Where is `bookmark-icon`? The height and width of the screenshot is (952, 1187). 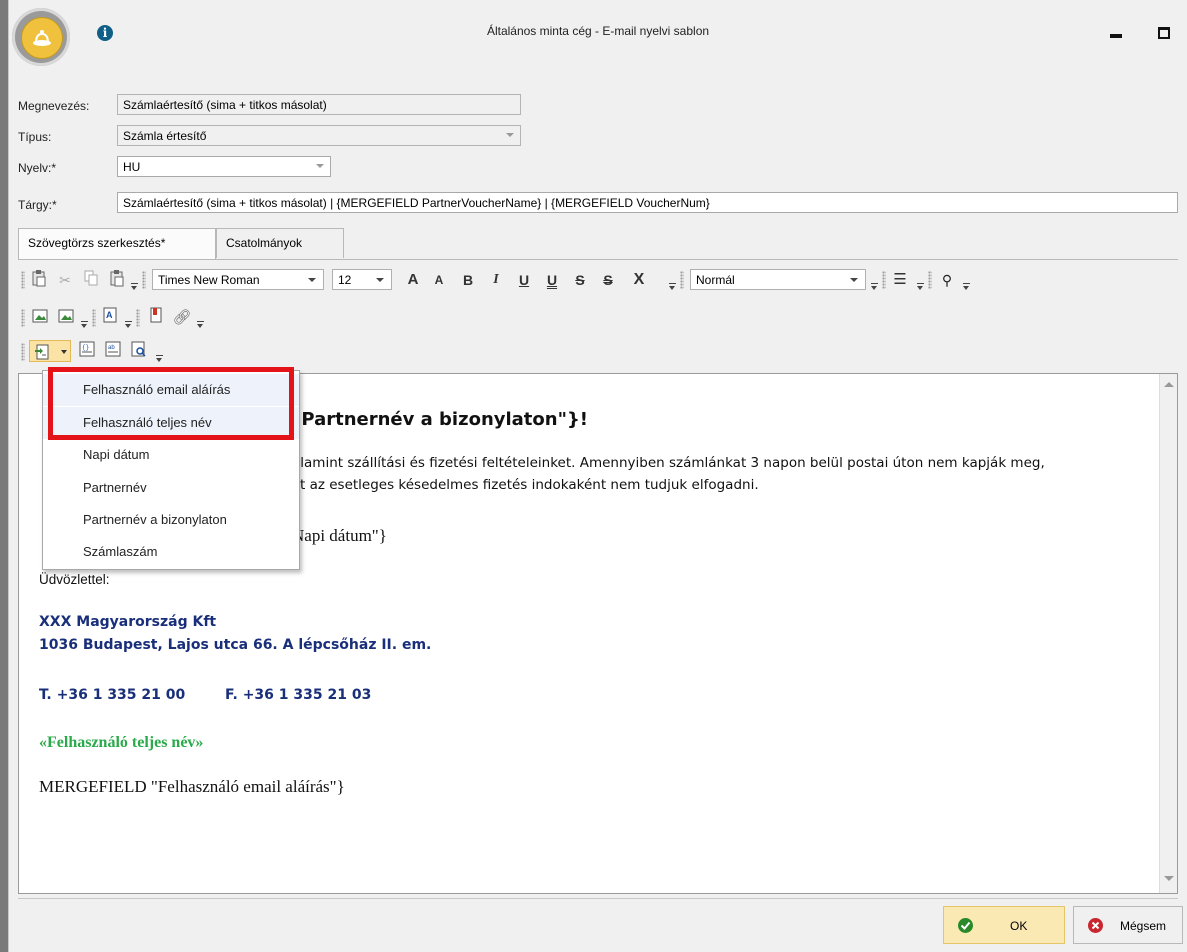
bookmark-icon is located at coordinates (156, 318).